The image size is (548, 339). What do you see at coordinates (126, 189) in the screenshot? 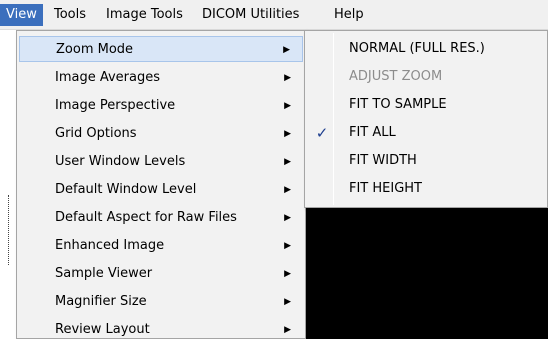
I see `menu-item-label: Default Window Level` at bounding box center [126, 189].